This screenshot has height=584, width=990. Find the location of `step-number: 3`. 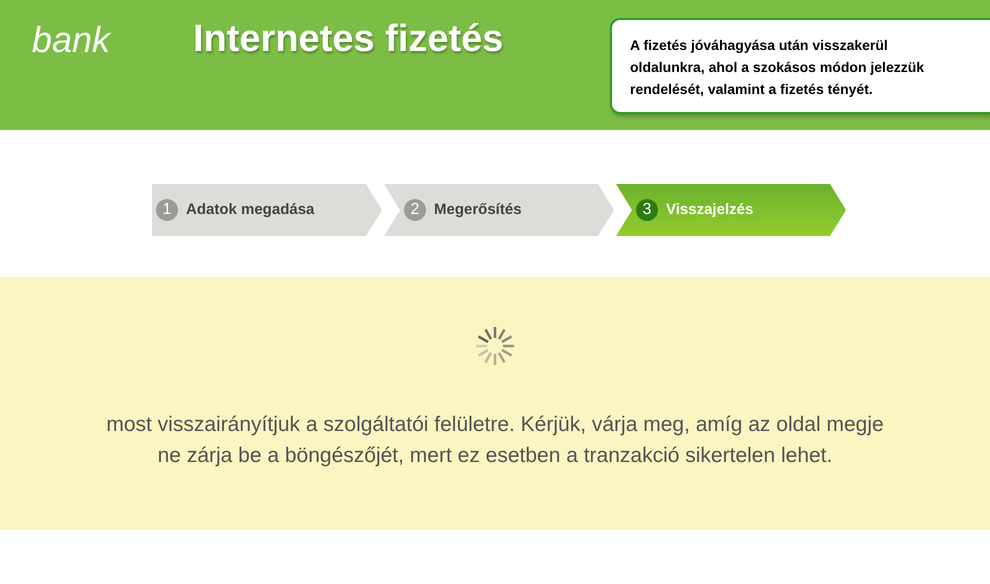

step-number: 3 is located at coordinates (647, 210).